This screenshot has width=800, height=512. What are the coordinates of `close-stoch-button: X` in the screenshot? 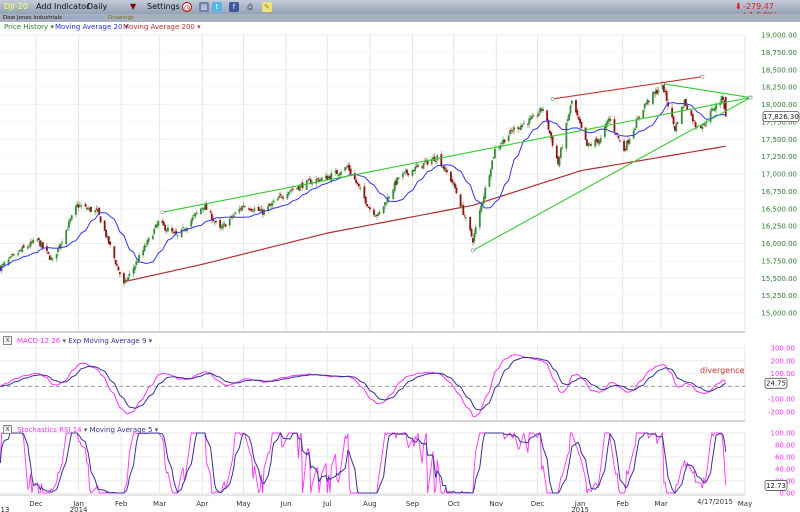 It's located at (7, 429).